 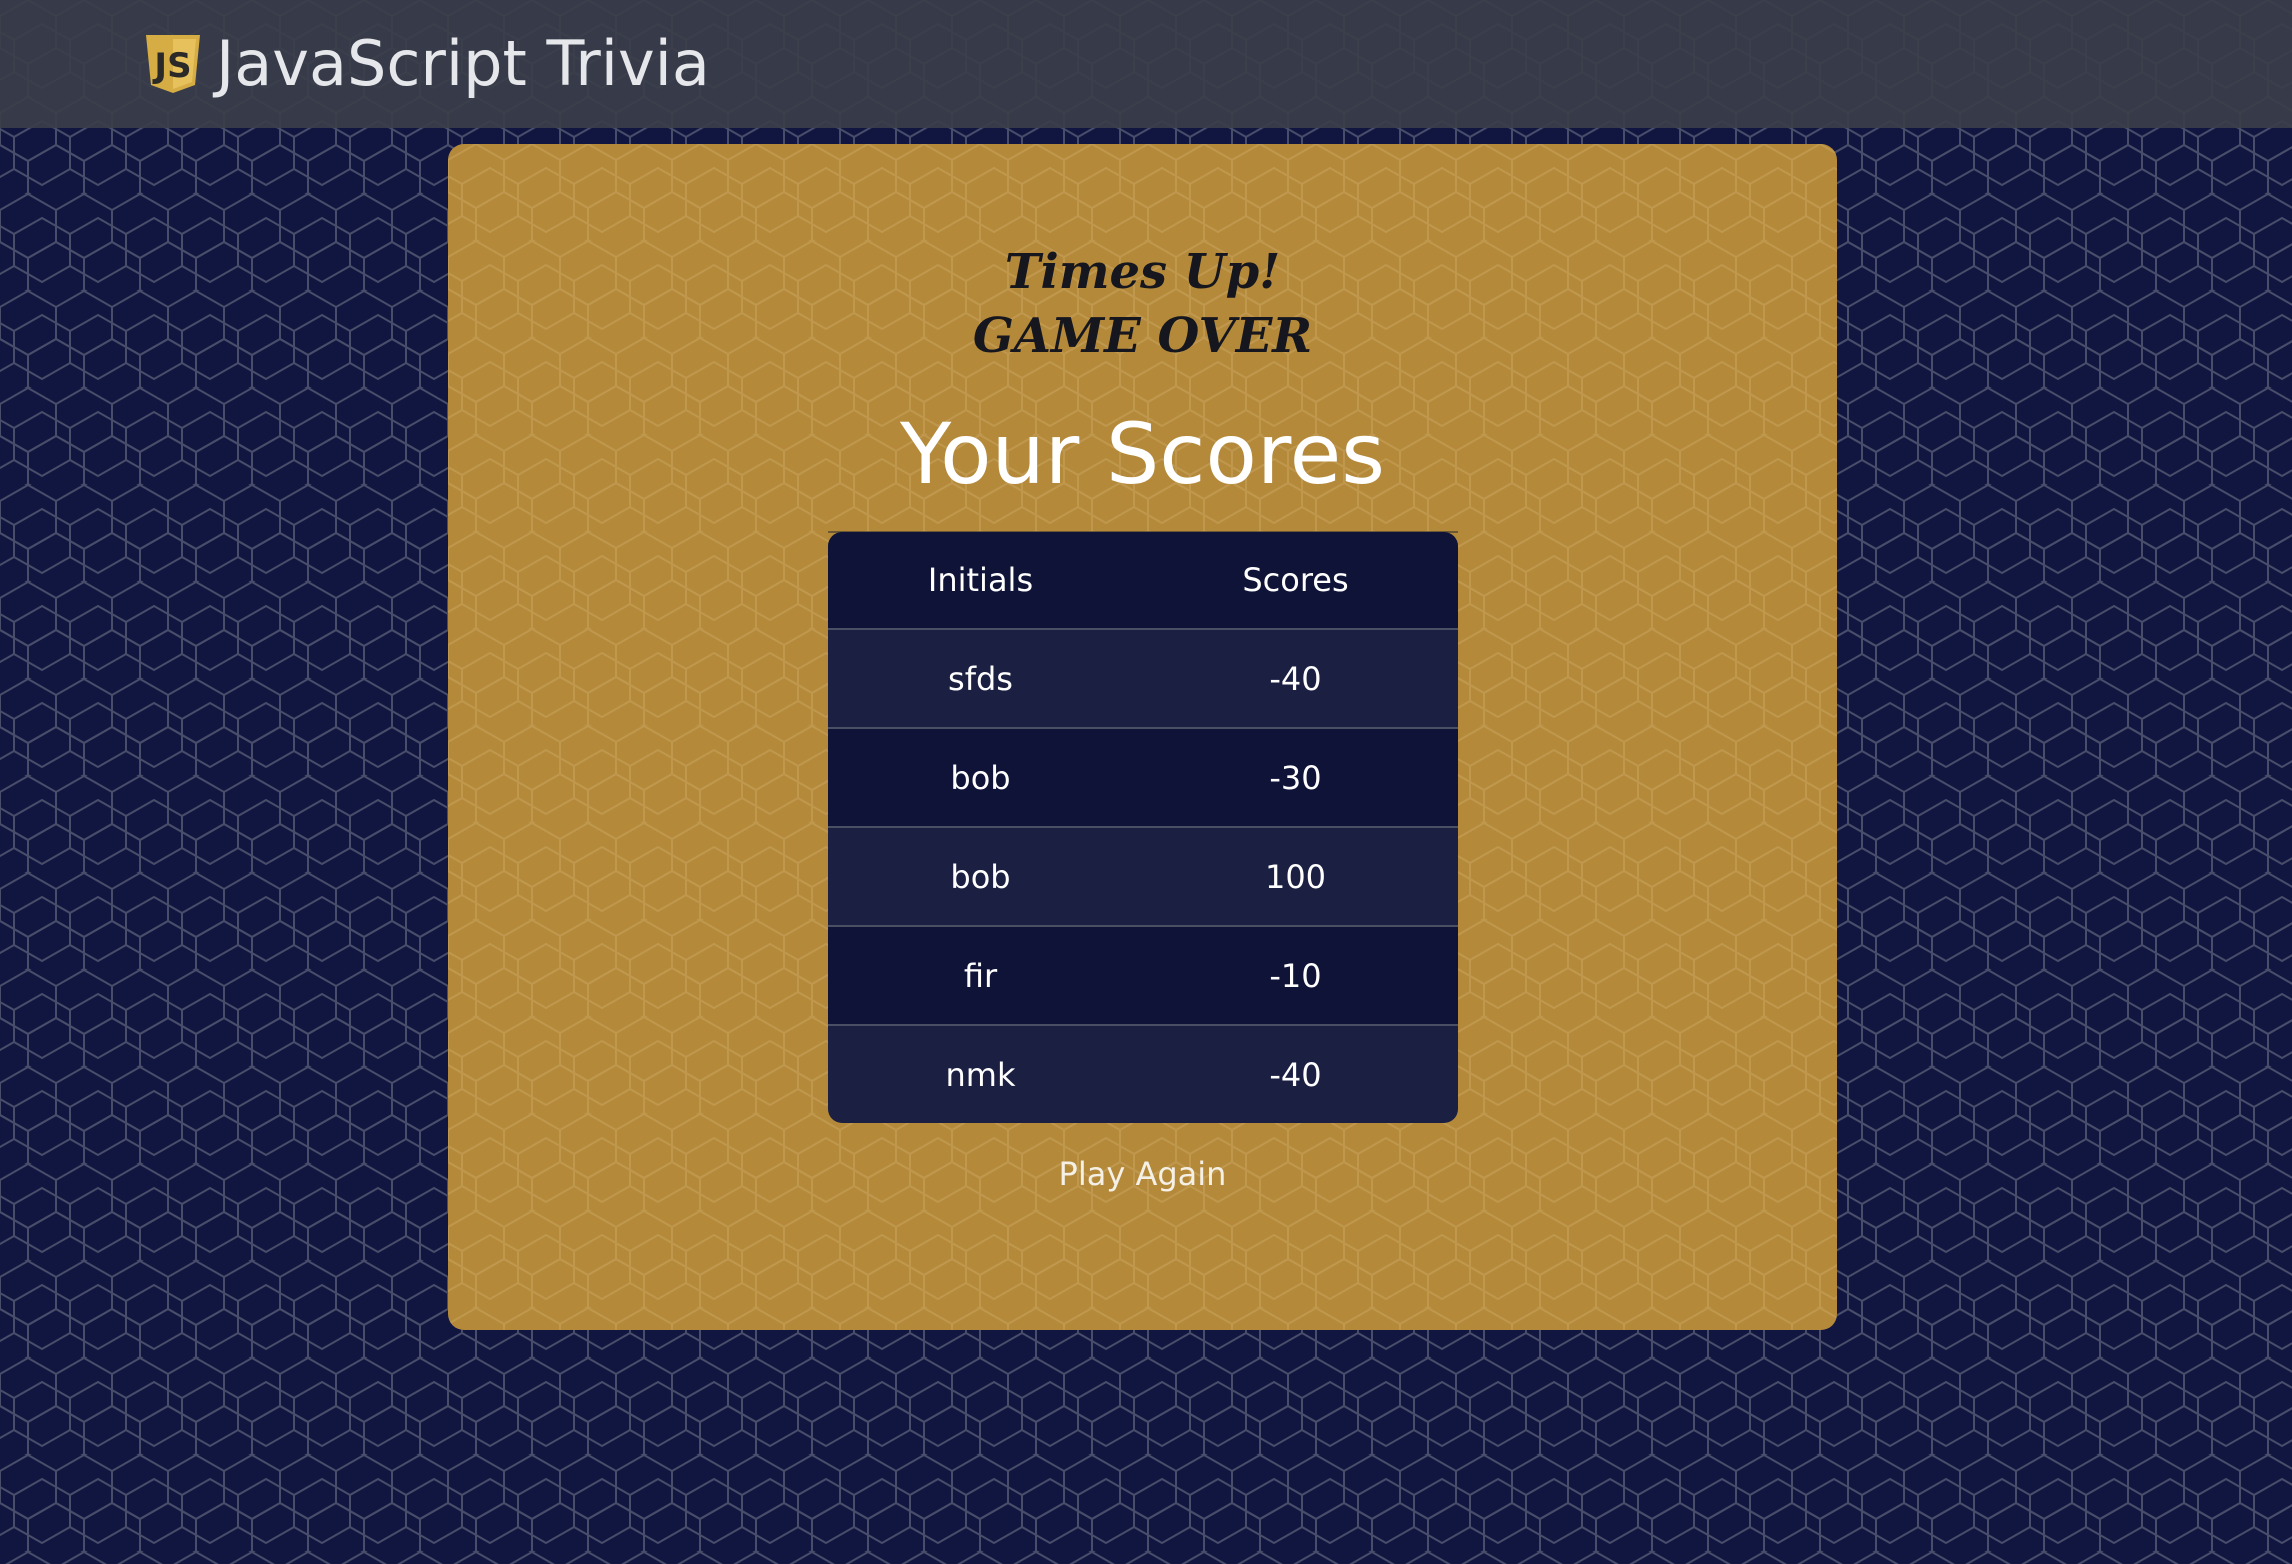 I want to click on table-row: fir -10, so click(x=1143, y=975).